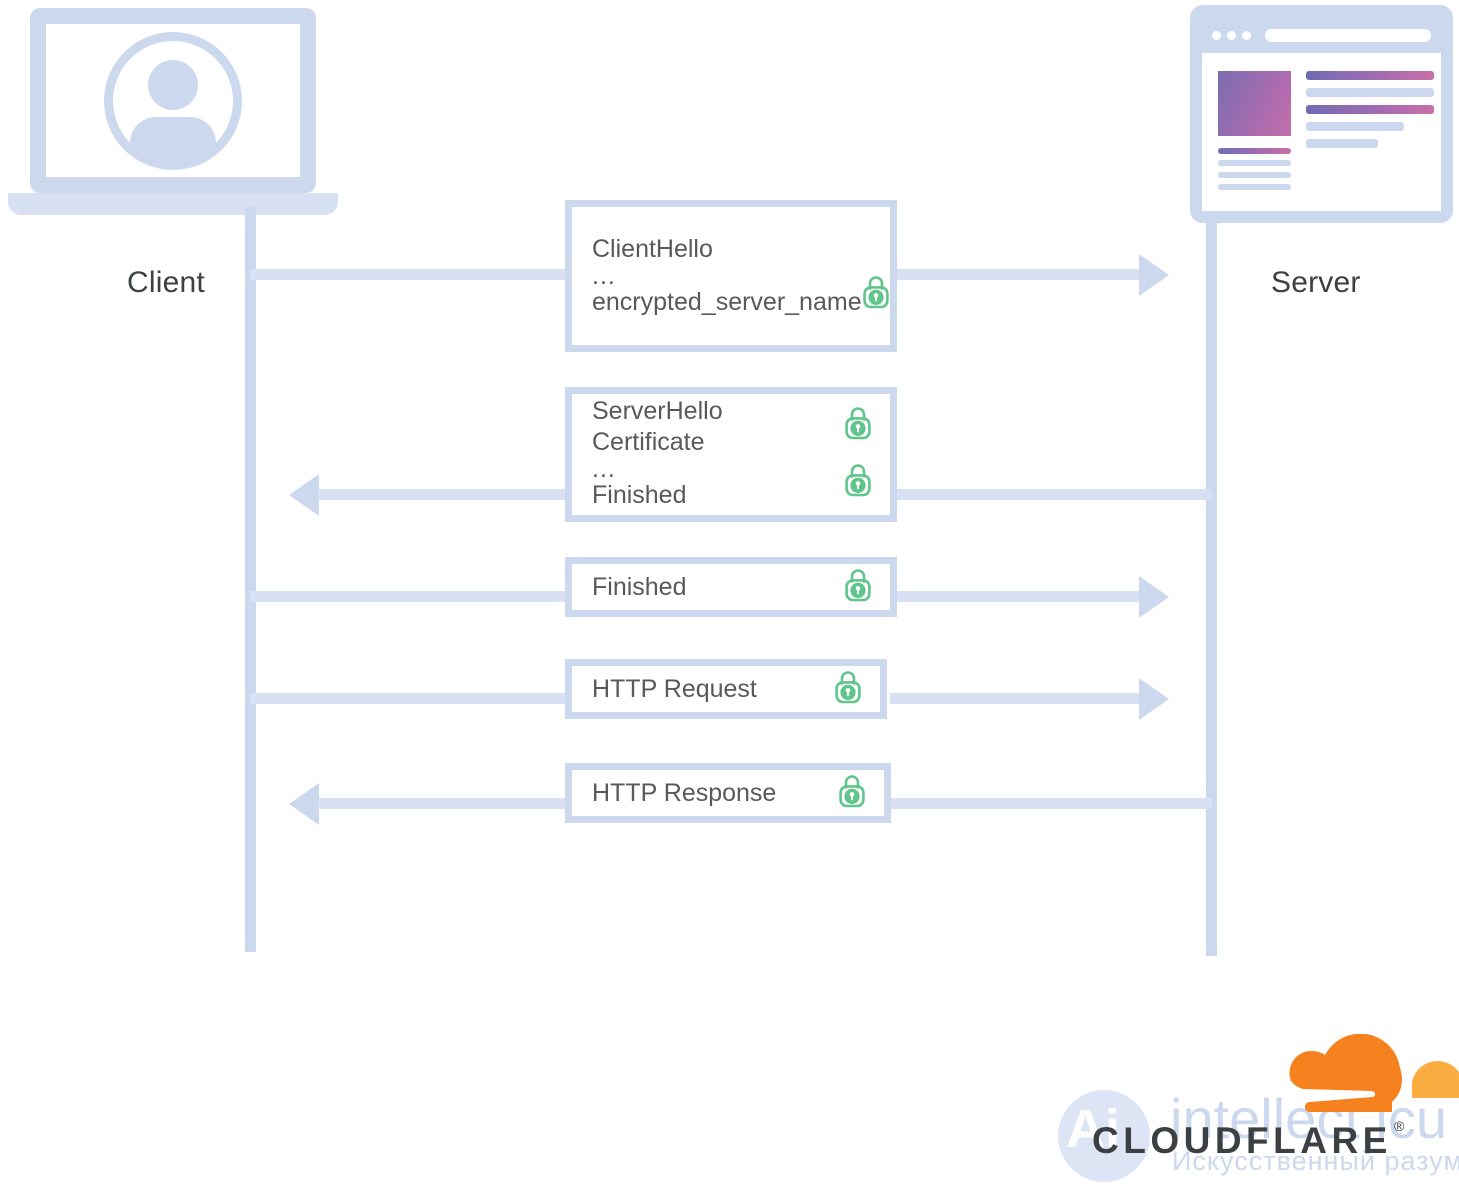 The height and width of the screenshot is (1195, 1459). I want to click on message-box-client-hello: ClientHello ... encrypted_server_name, so click(731, 276).